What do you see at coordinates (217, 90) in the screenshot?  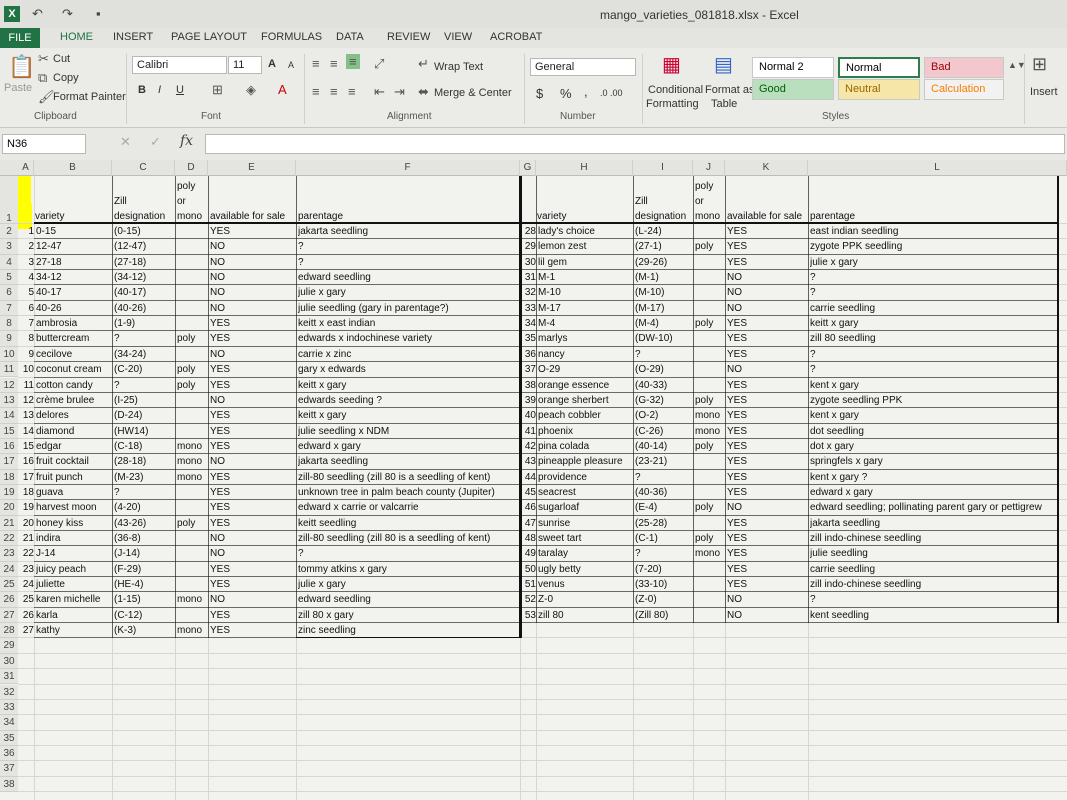 I see `borders-icon: ⊞` at bounding box center [217, 90].